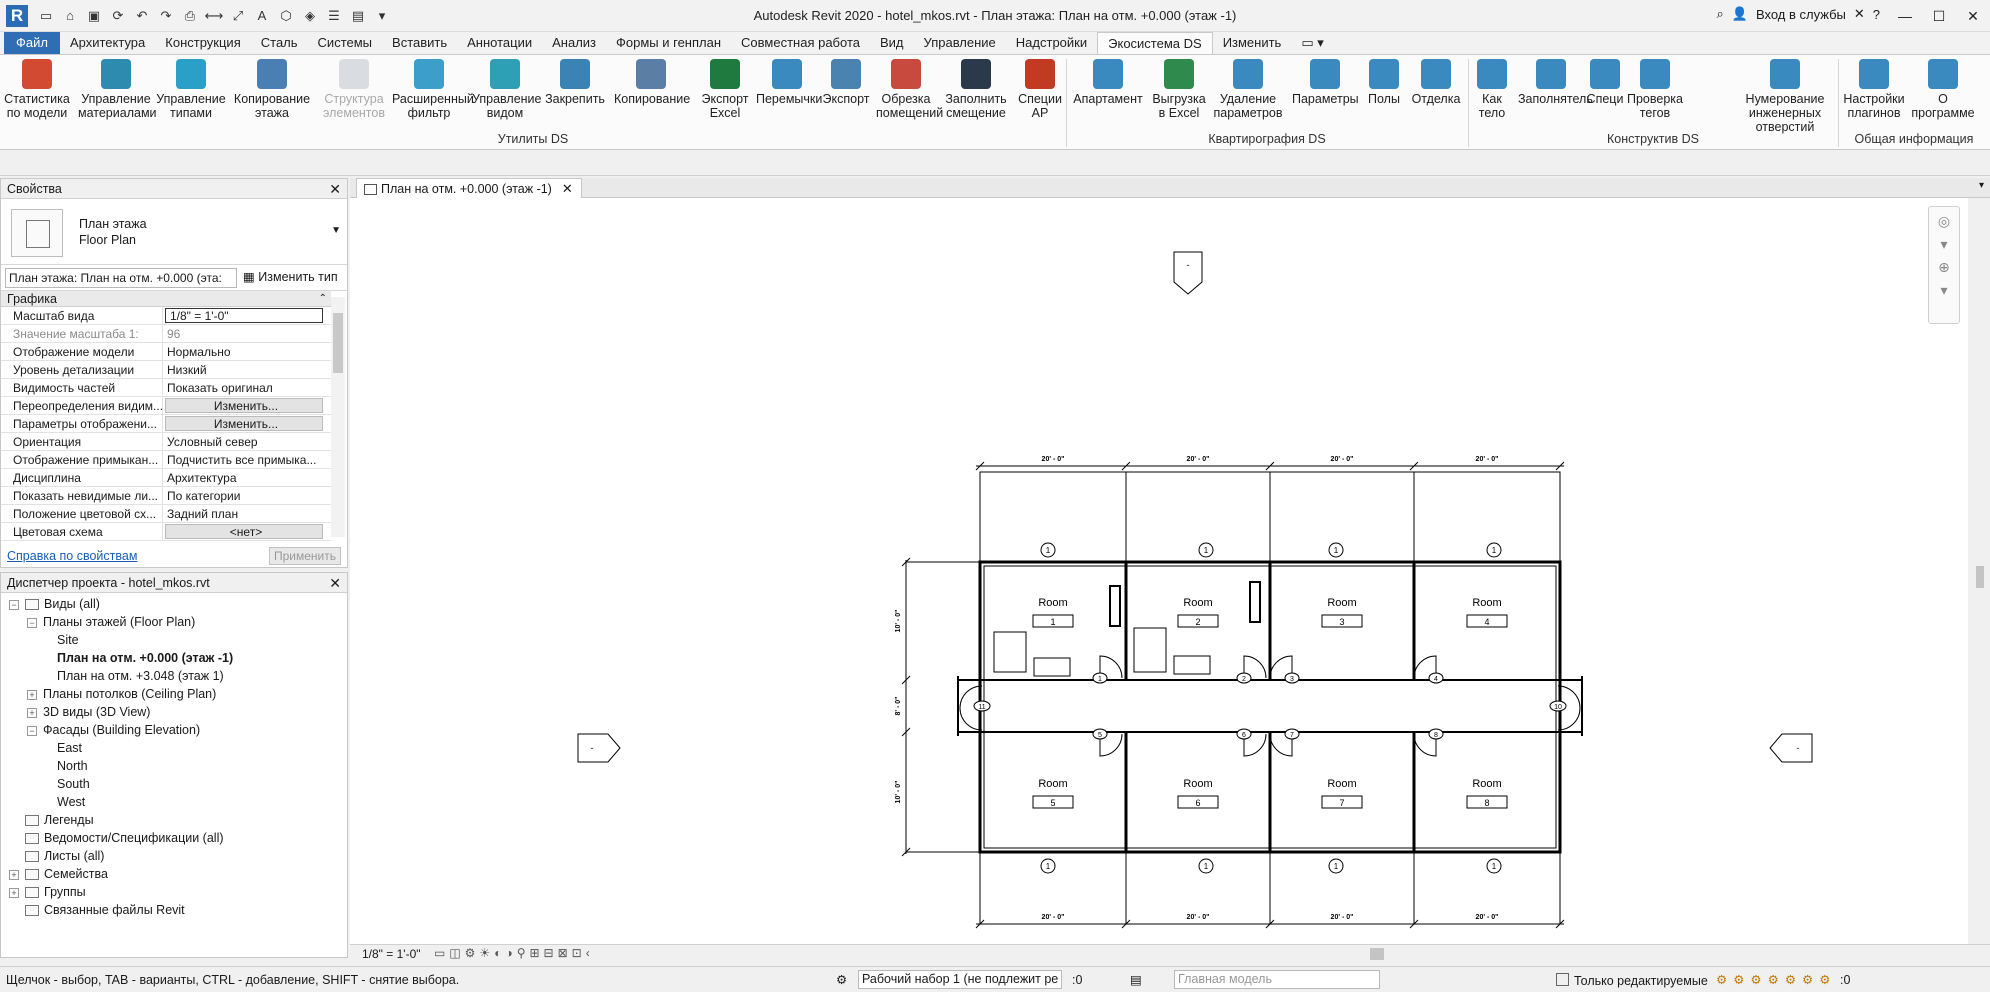 This screenshot has width=1990, height=992. What do you see at coordinates (238, 16) in the screenshot?
I see `dimension-icon: ⤢` at bounding box center [238, 16].